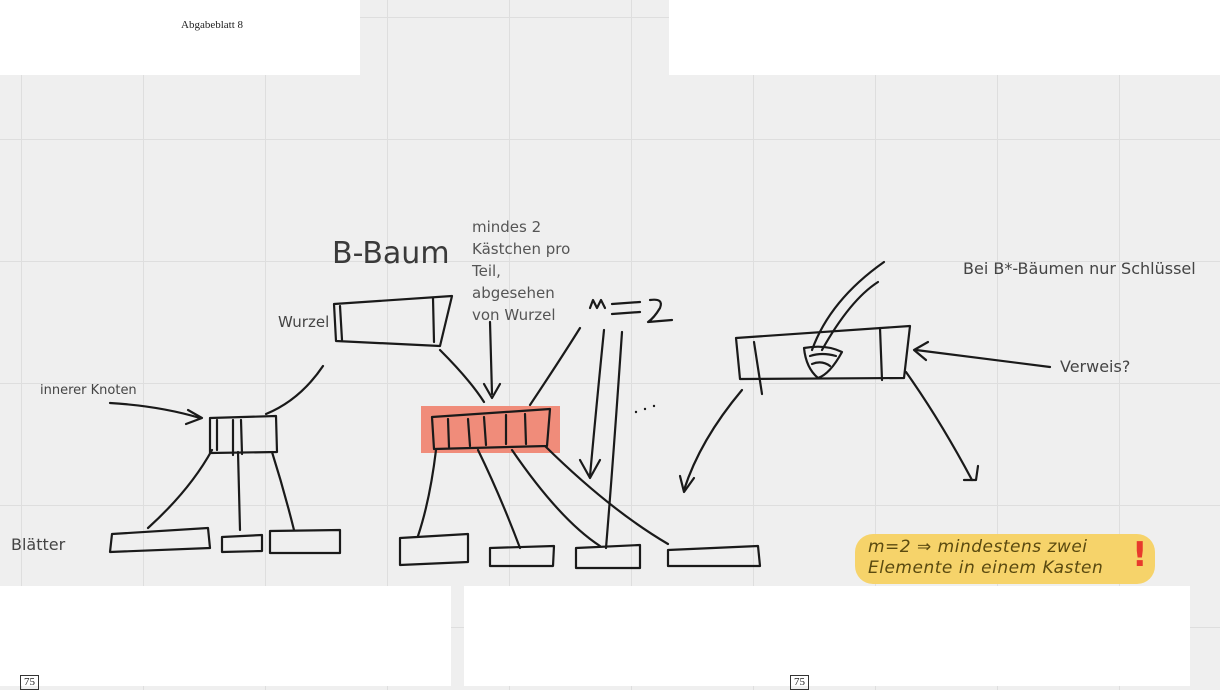 The image size is (1220, 690). What do you see at coordinates (88, 390) in the screenshot?
I see `inner-node-label: innerer Knoten` at bounding box center [88, 390].